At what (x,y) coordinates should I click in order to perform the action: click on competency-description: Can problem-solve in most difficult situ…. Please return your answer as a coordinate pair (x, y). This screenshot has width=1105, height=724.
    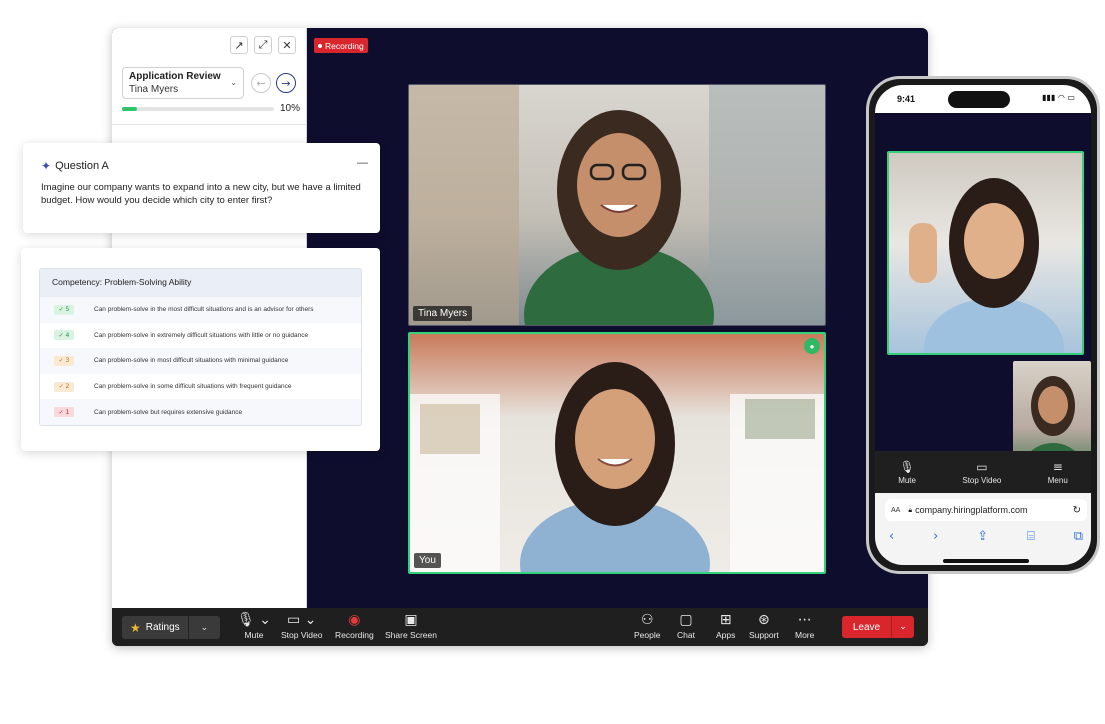
    Looking at the image, I should click on (191, 361).